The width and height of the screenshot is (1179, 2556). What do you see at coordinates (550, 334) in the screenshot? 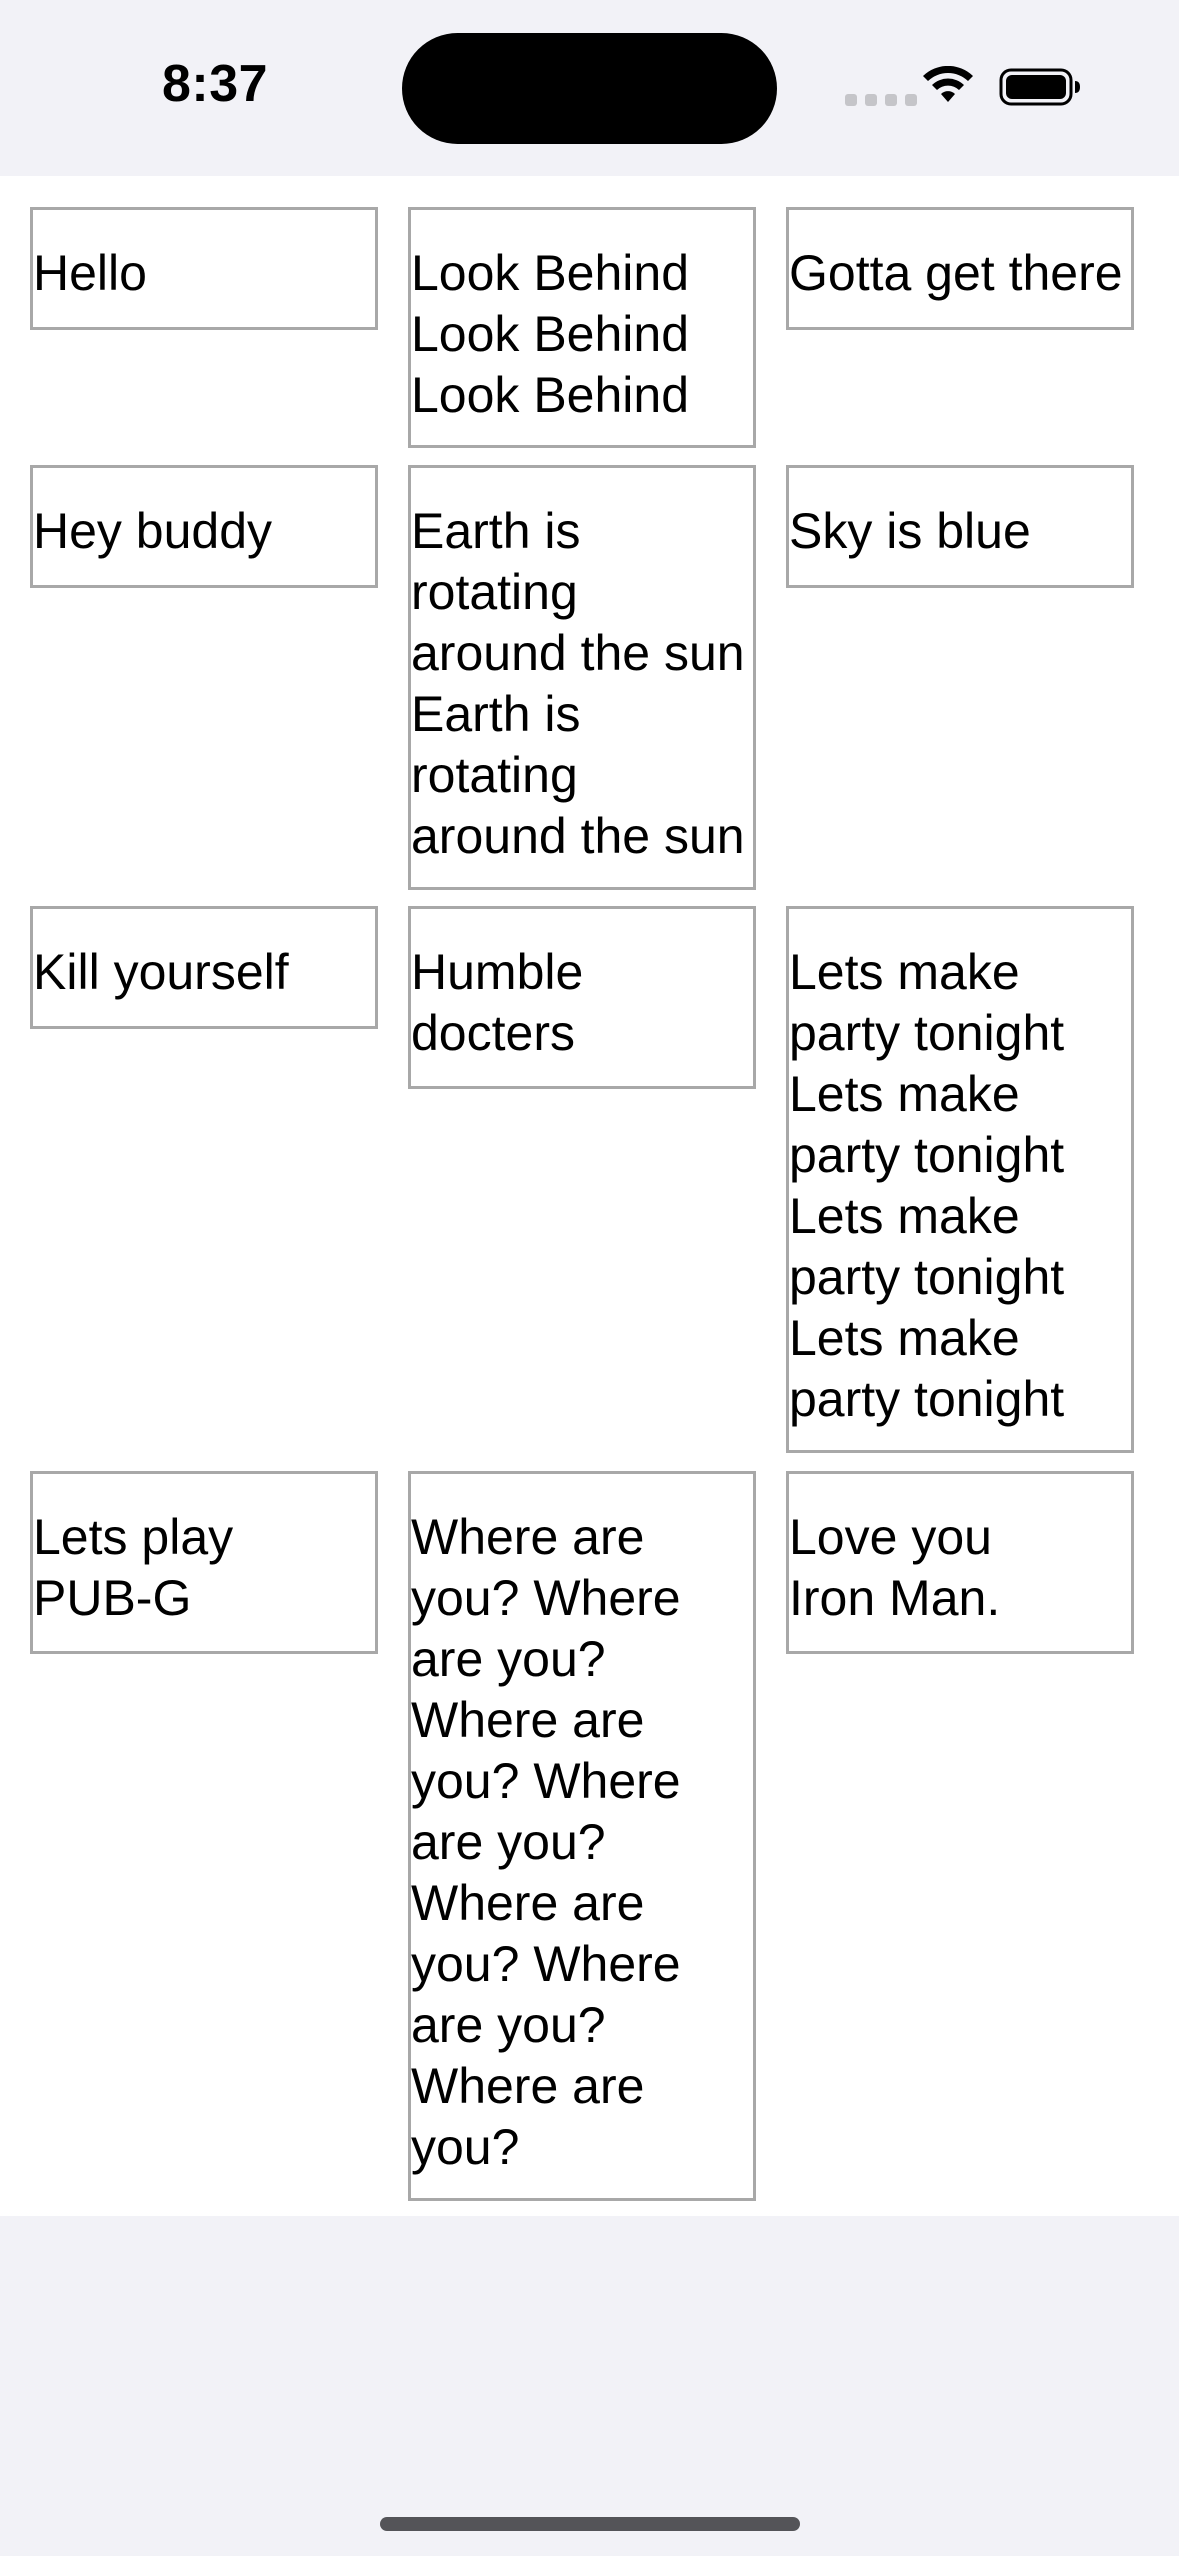
I see `cell-text: Look Behind Look Behind Look Behind` at bounding box center [550, 334].